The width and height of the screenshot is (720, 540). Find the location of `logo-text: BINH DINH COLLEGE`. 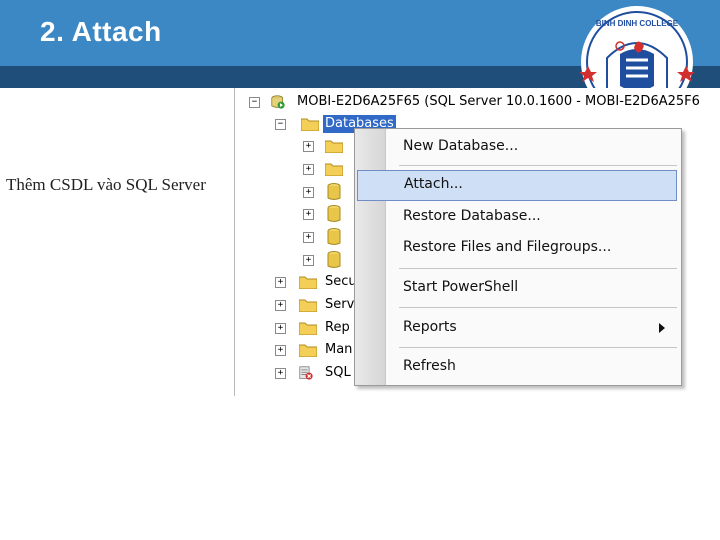

logo-text: BINH DINH COLLEGE is located at coordinates (637, 23).